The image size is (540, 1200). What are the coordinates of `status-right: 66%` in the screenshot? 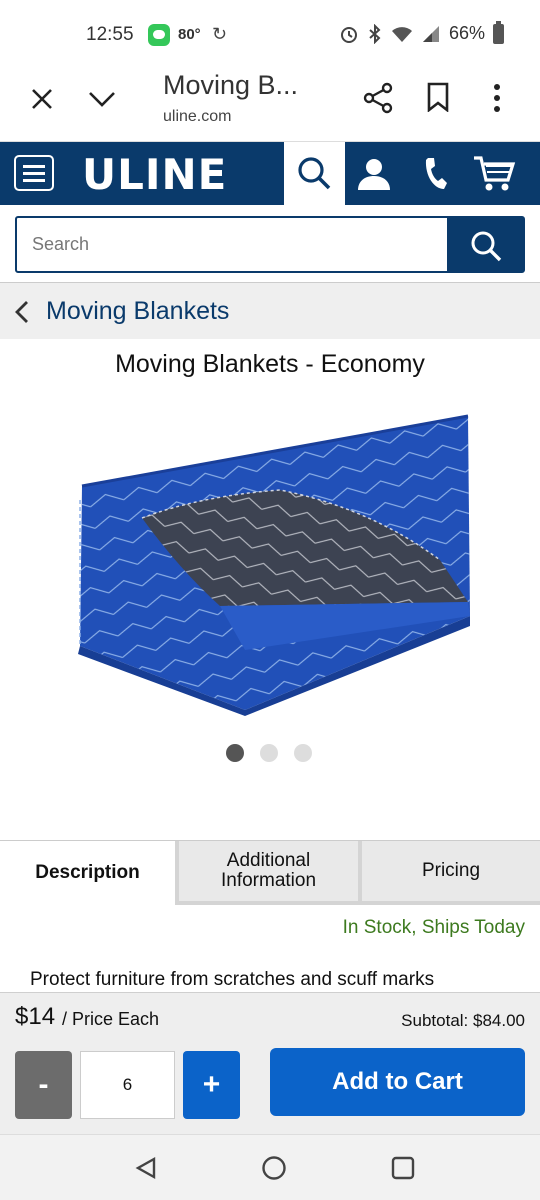 It's located at (421, 32).